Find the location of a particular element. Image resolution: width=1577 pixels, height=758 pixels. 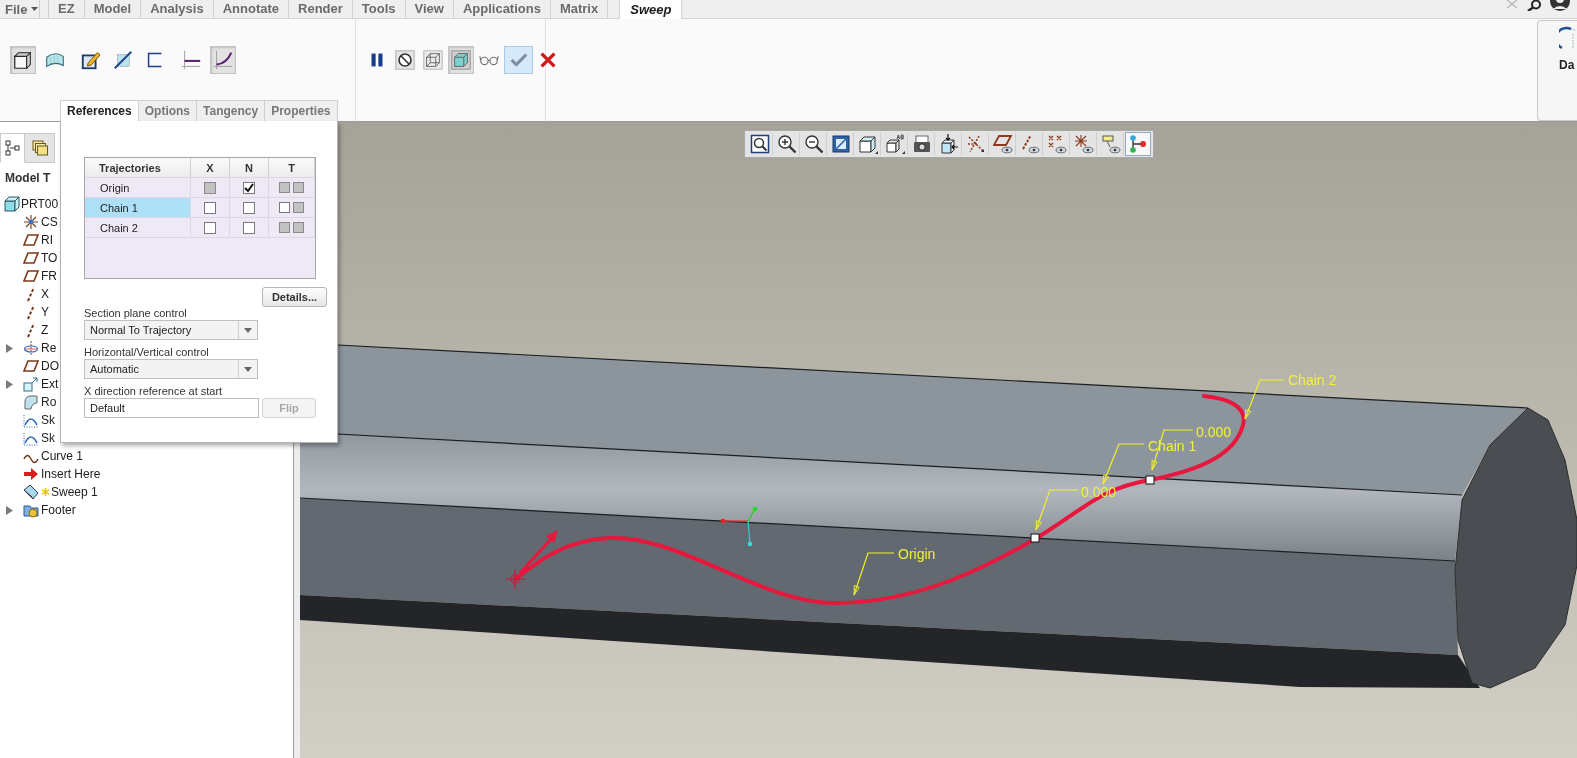

field-label: X direction reference at start is located at coordinates (153, 391).